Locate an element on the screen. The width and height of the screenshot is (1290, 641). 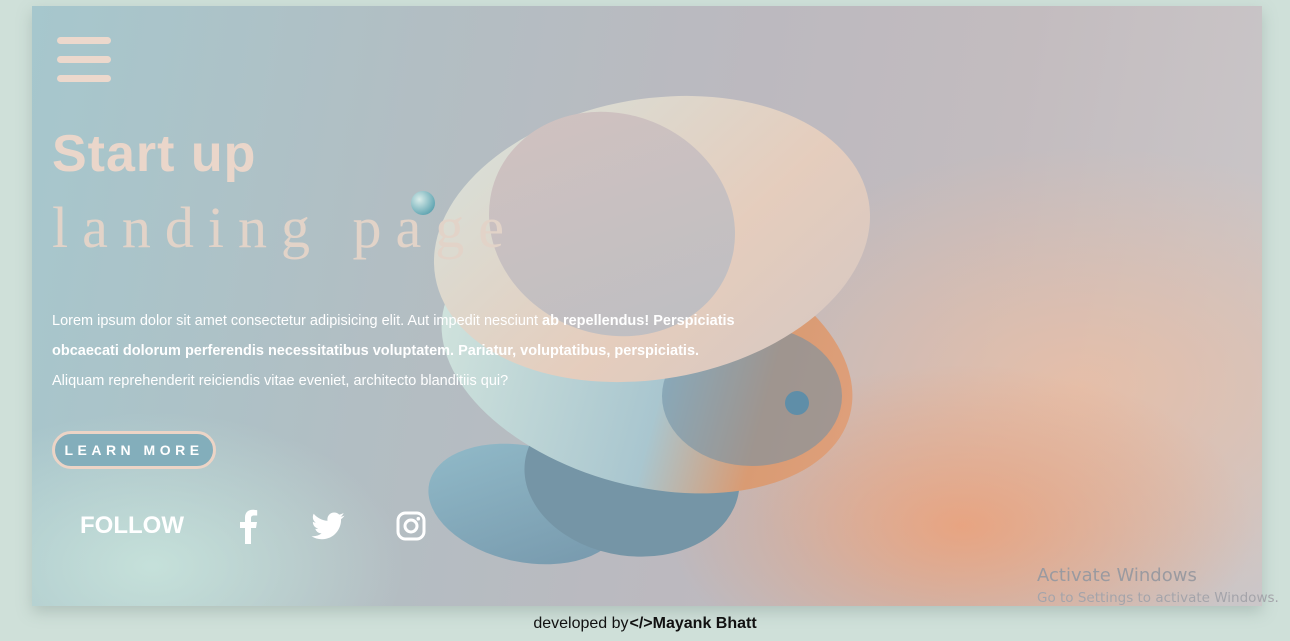
footer-prefix: developed by is located at coordinates (581, 623).